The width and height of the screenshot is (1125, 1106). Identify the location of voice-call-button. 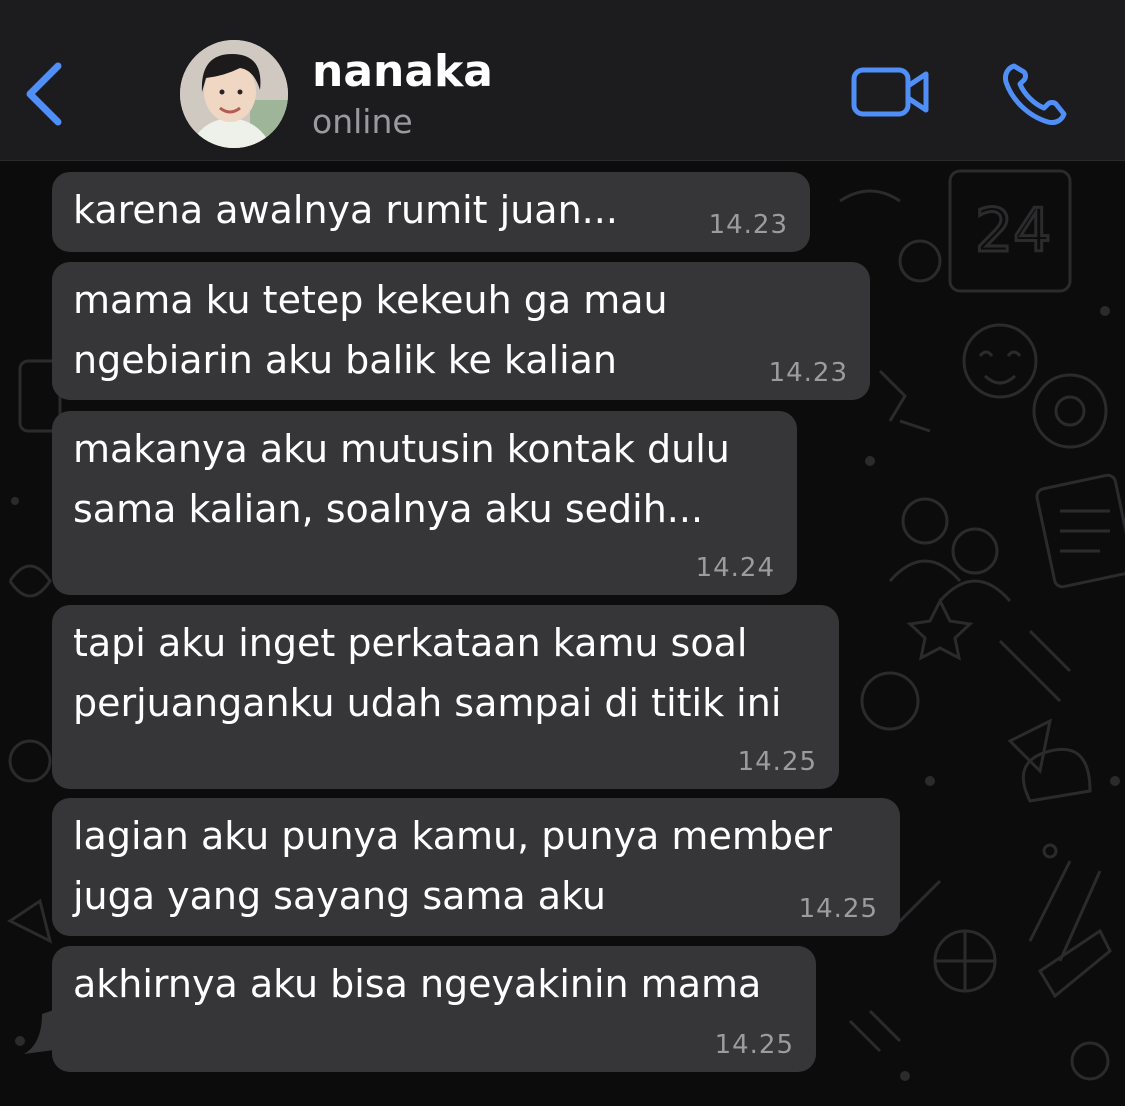
(1035, 93).